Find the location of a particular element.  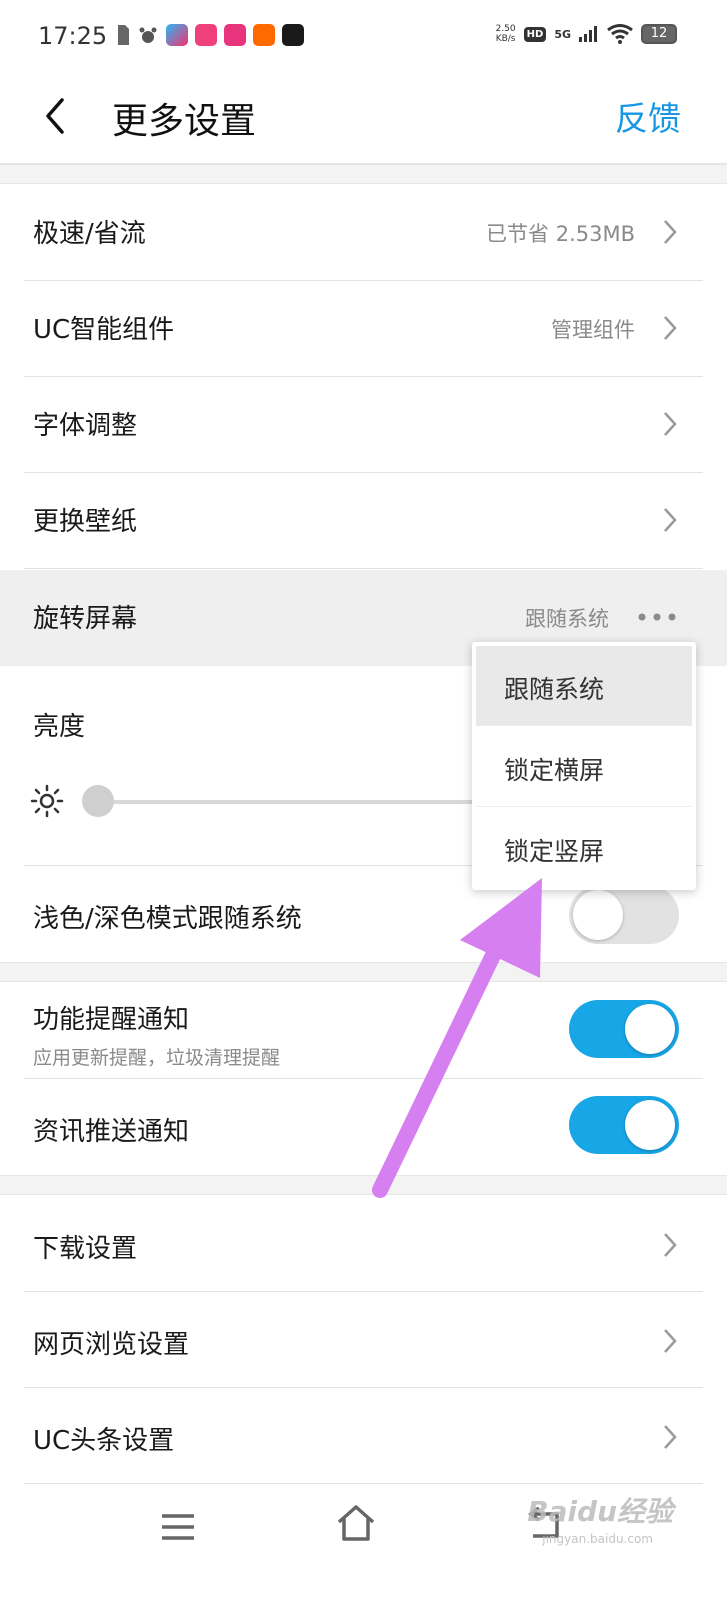

annotation-arrow is located at coordinates (457, 1038).